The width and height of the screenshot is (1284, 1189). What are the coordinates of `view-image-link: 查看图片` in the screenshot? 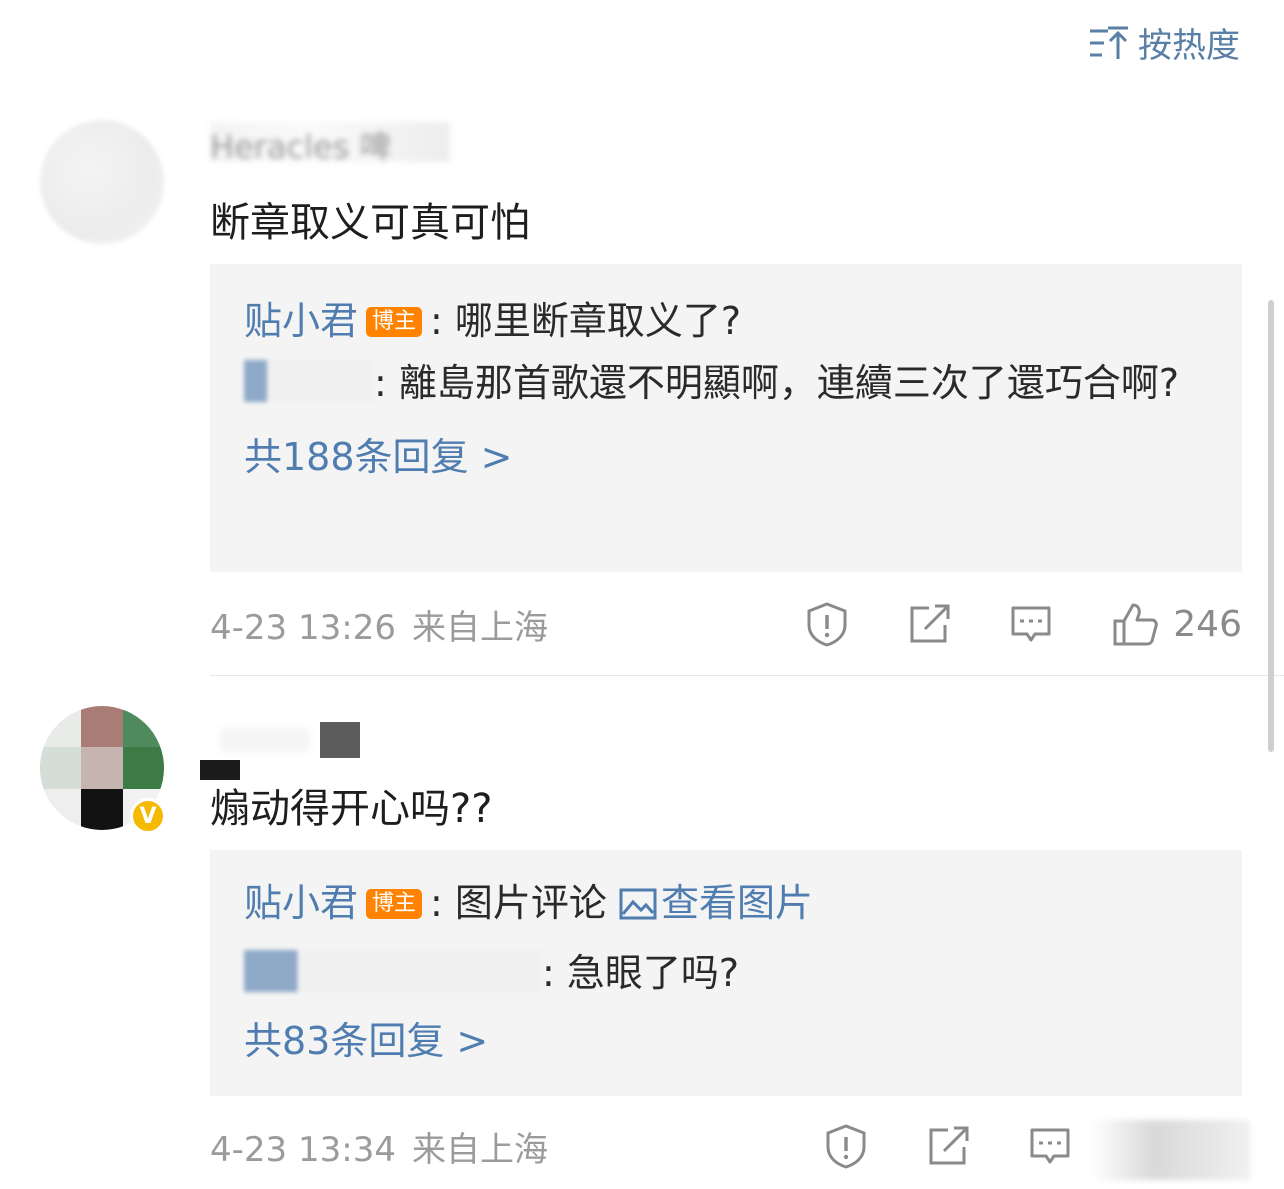 It's located at (716, 903).